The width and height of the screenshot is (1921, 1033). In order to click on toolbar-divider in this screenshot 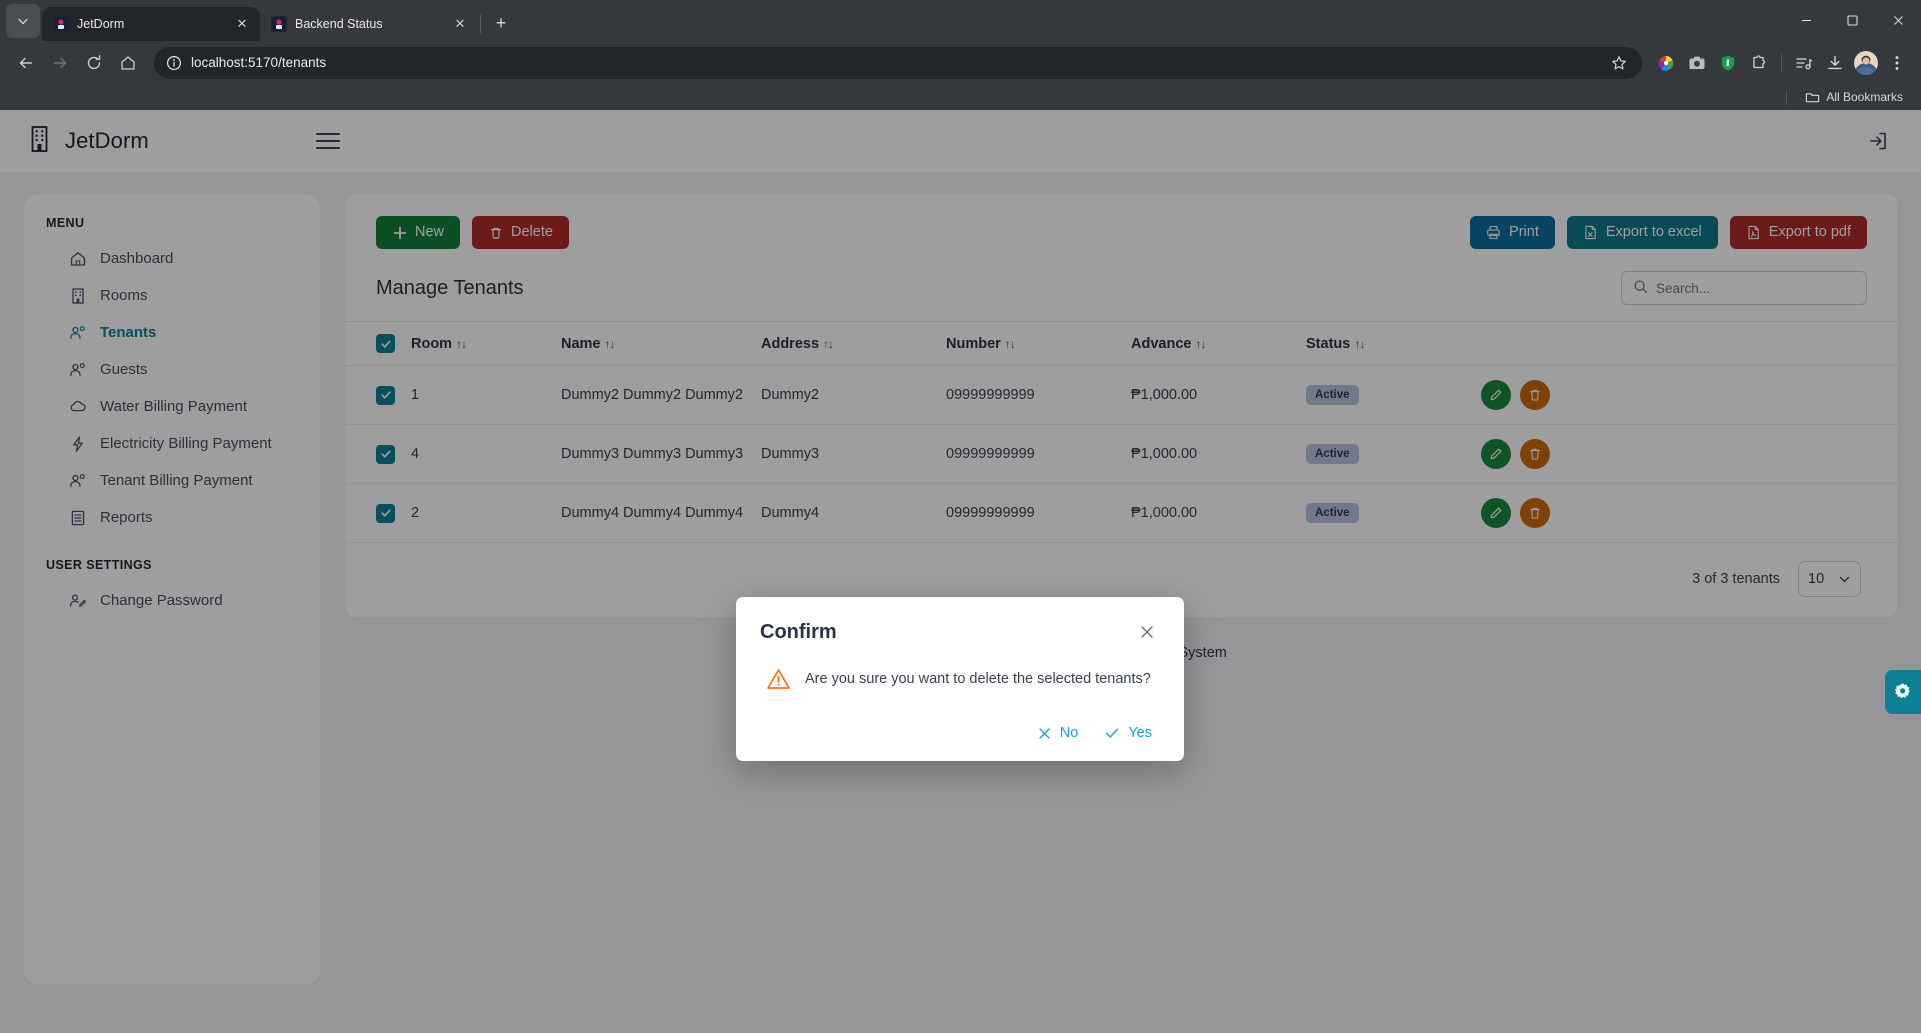, I will do `click(1781, 62)`.